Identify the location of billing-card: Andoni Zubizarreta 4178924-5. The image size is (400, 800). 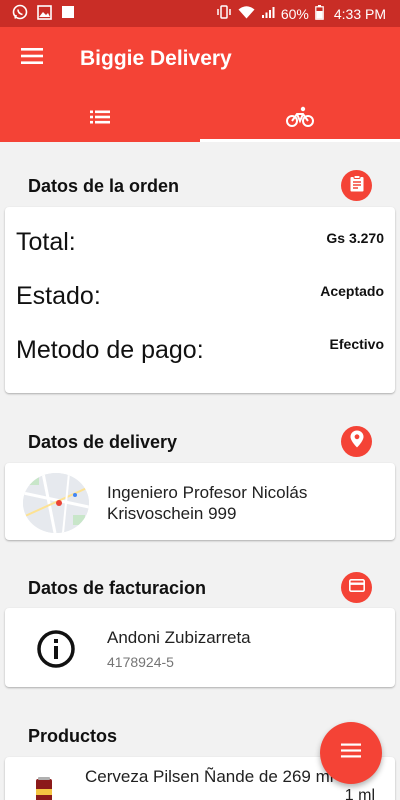
(200, 647).